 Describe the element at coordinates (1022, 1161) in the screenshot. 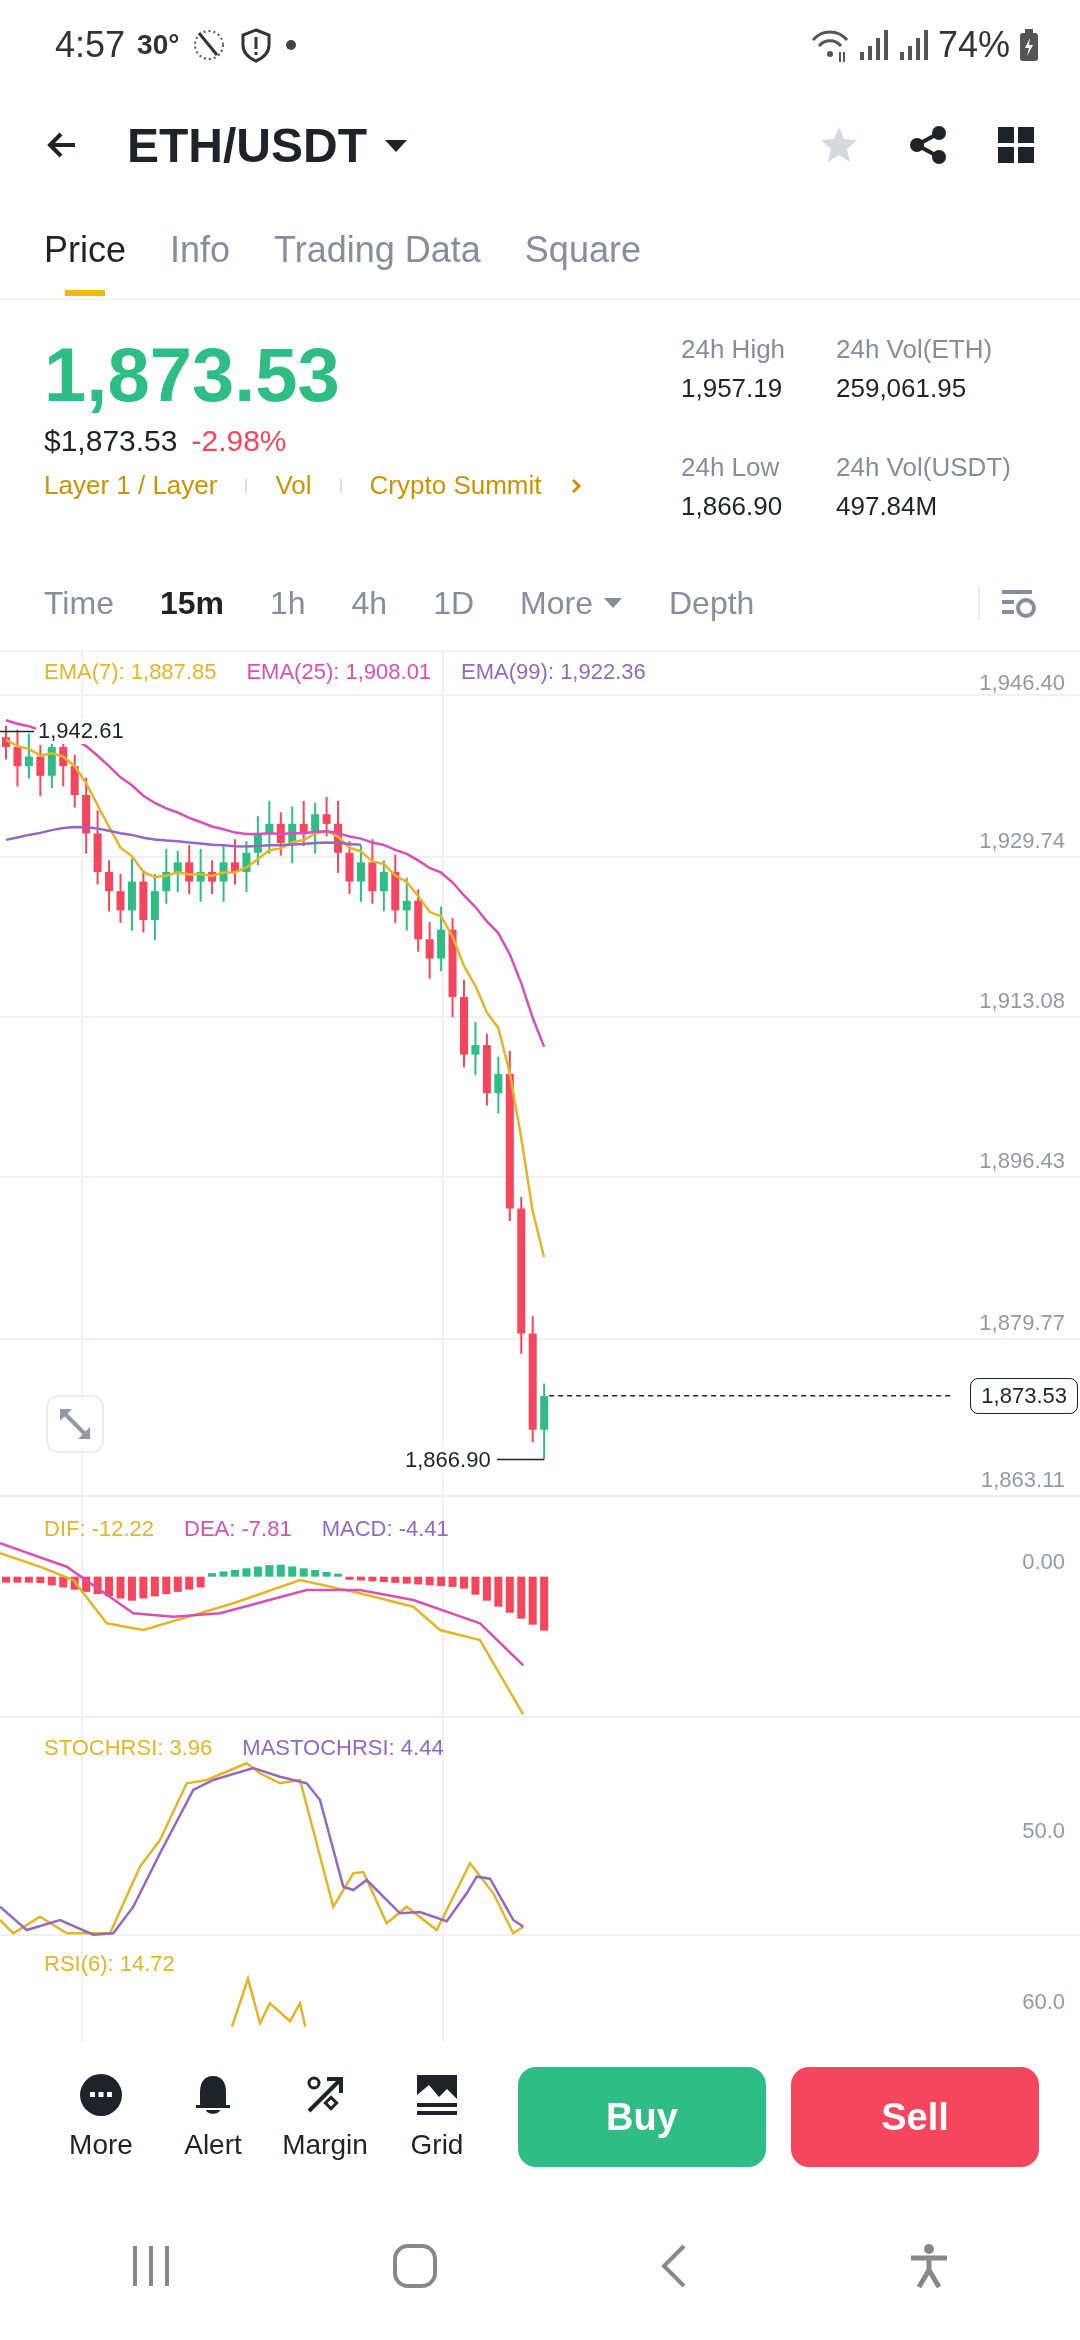

I see `axis-label: 1,896.43` at that location.